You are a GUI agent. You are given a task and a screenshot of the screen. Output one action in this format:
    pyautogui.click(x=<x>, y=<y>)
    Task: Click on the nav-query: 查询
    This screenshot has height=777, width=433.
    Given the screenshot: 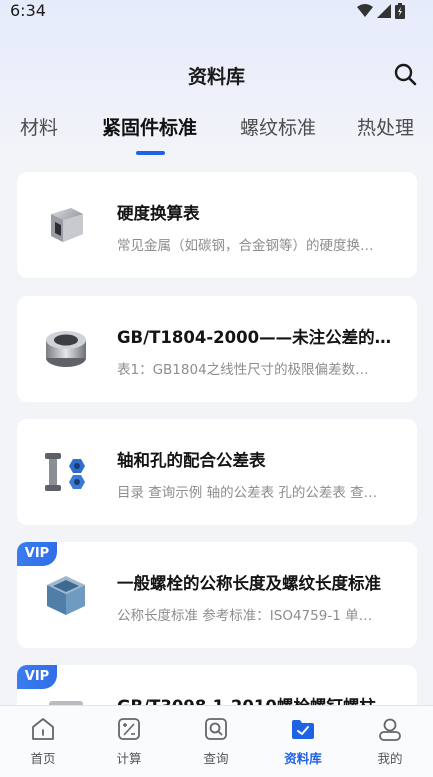 What is the action you would take?
    pyautogui.click(x=216, y=741)
    